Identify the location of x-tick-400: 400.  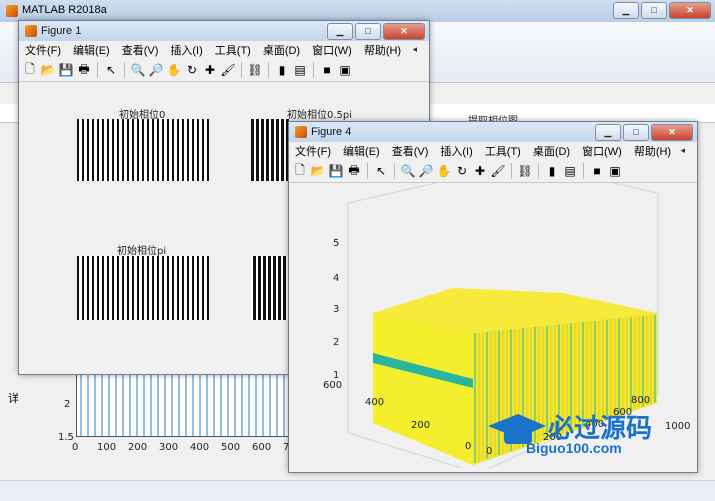
(200, 447).